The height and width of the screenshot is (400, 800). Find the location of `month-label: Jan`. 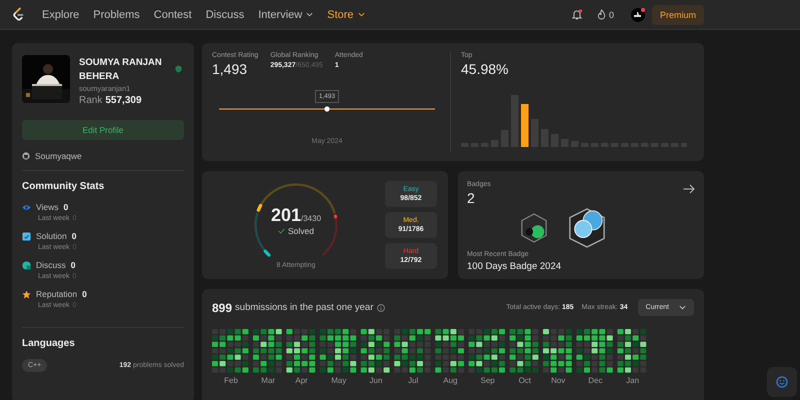

month-label: Jan is located at coordinates (633, 380).